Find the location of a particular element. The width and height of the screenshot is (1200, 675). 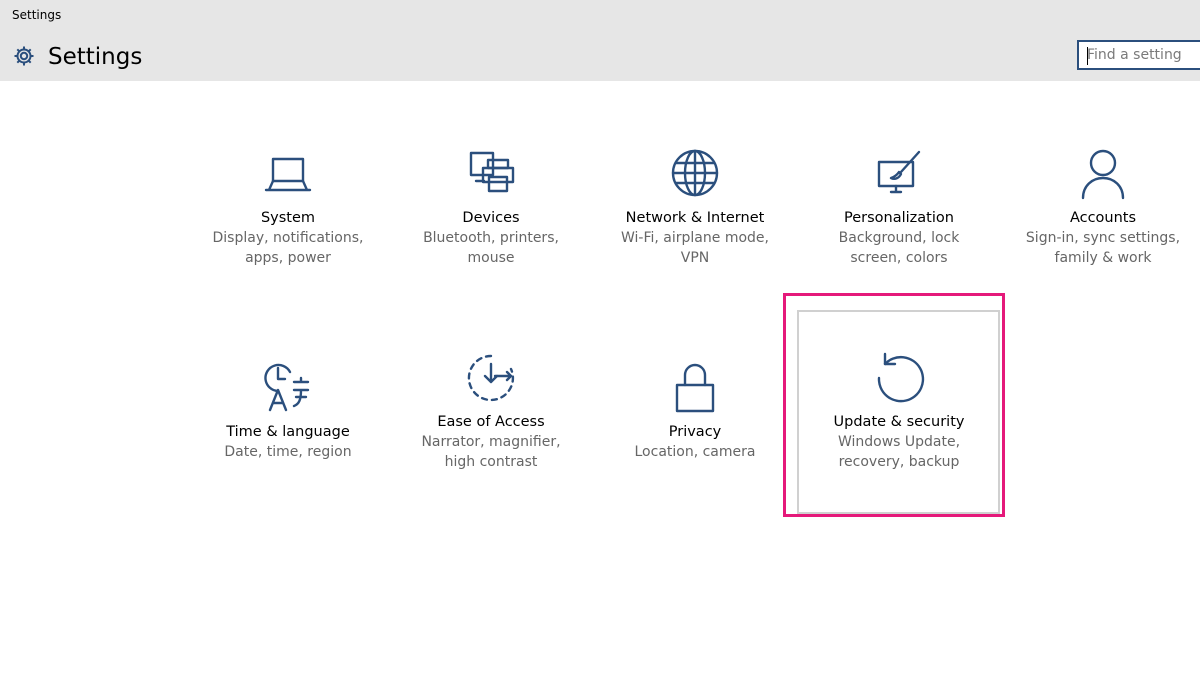

laptop-icon is located at coordinates (288, 174).